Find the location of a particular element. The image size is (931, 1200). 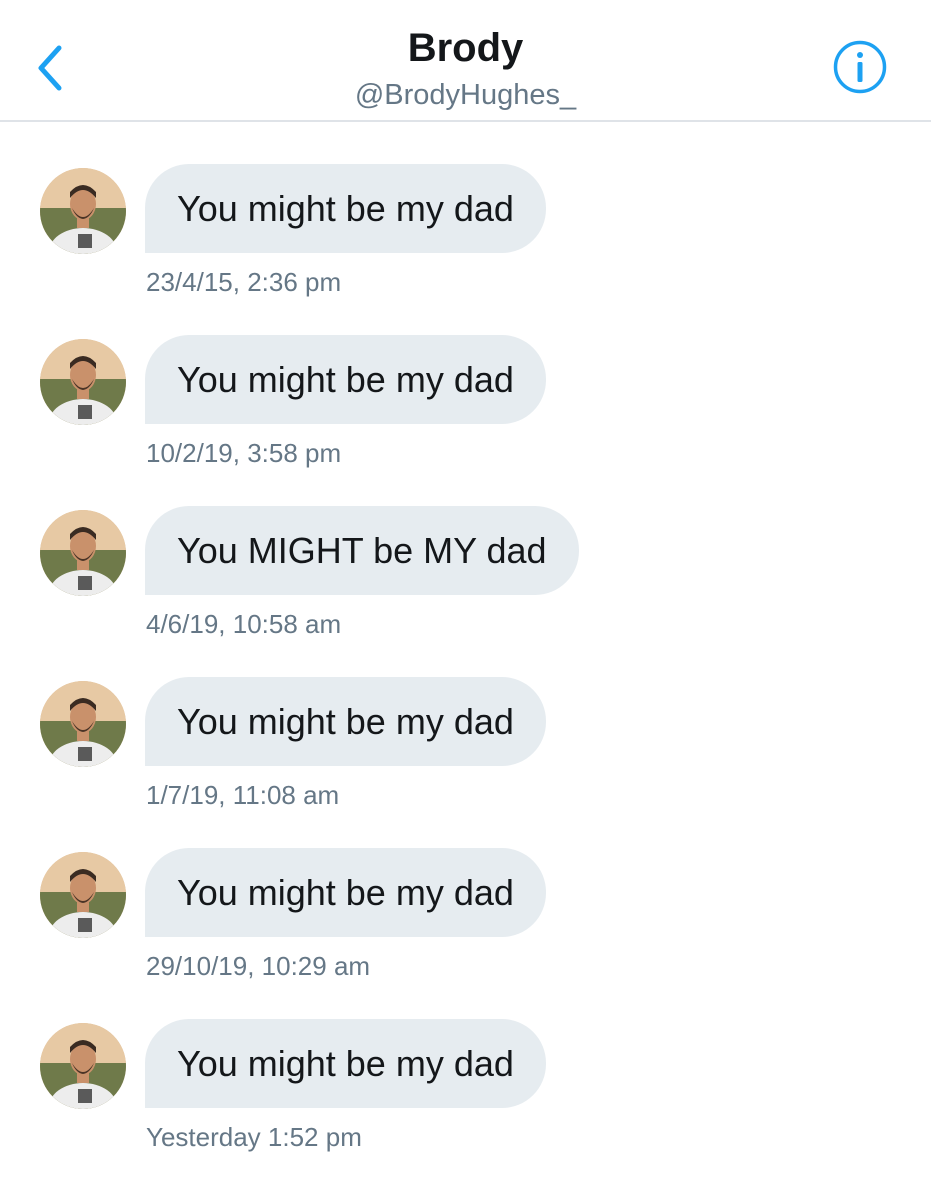

message-row: You might be my dad 29/10/19, 10:29 am is located at coordinates (465, 923).